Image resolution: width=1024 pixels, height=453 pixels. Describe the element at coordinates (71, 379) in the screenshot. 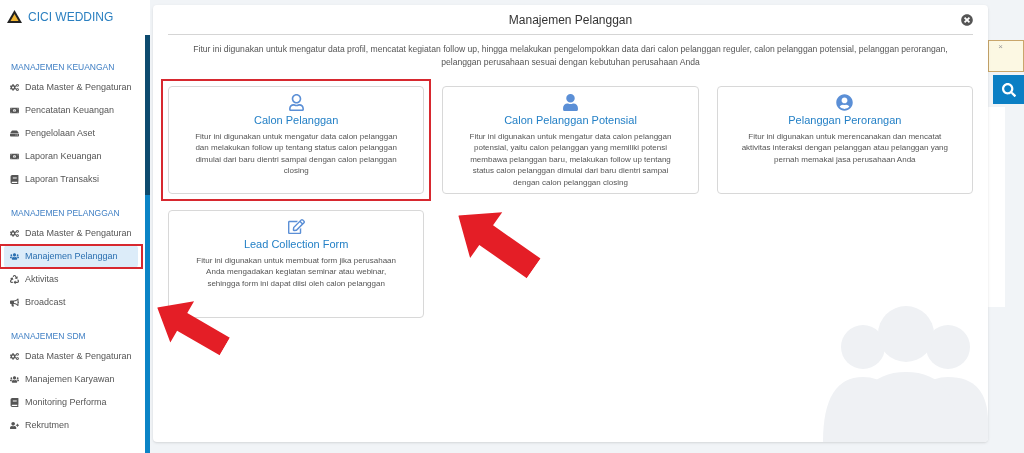

I see `sidebar-item: Manajemen Karyawan` at that location.